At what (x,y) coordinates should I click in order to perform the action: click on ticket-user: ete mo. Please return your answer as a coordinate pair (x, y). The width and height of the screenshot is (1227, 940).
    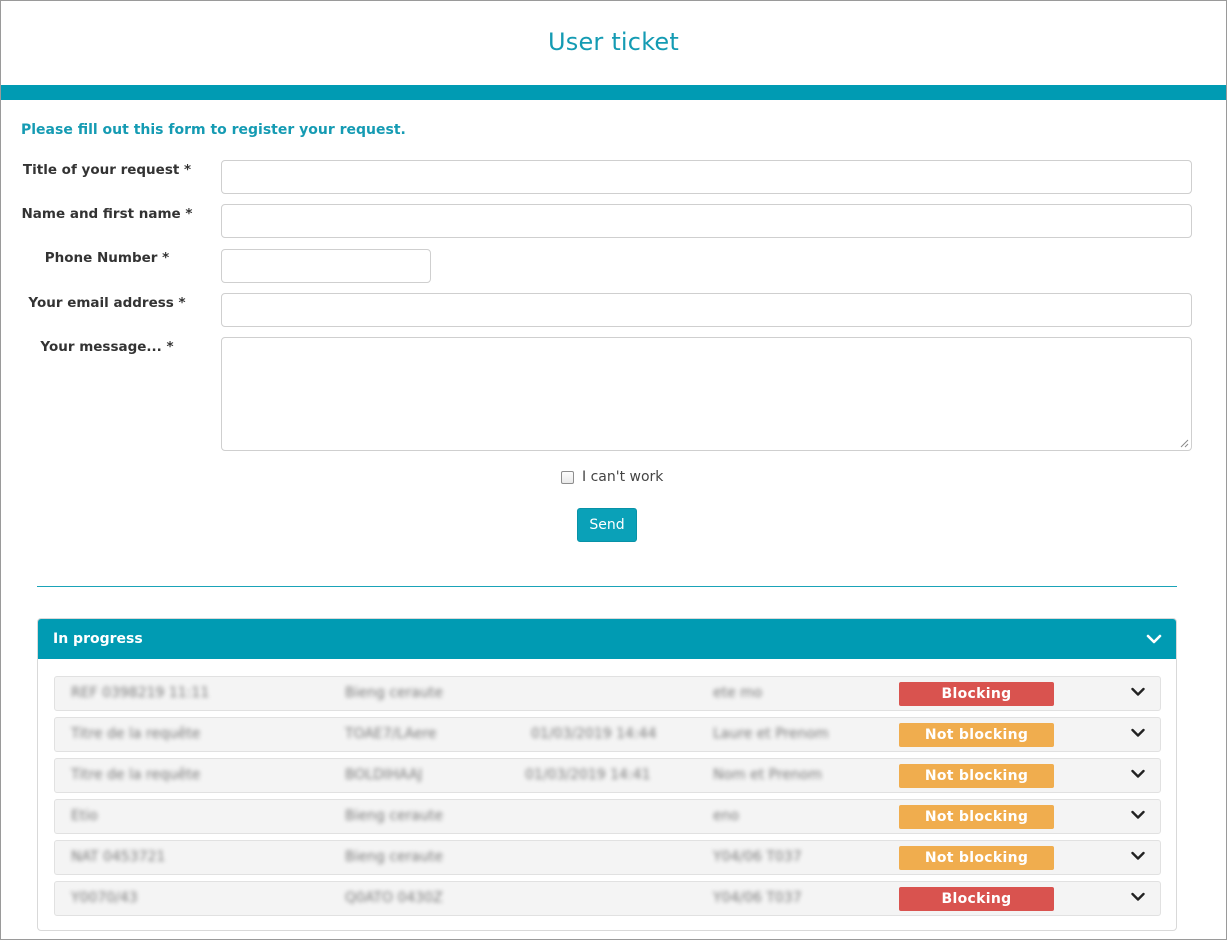
    Looking at the image, I should click on (738, 693).